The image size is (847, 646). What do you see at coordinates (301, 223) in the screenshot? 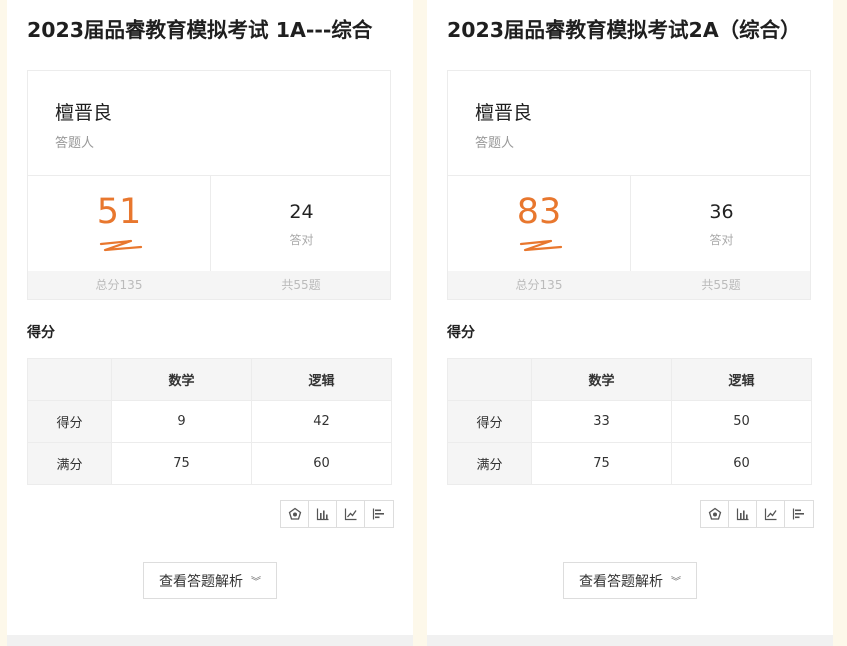
I see `correct-cell: 24 答对` at bounding box center [301, 223].